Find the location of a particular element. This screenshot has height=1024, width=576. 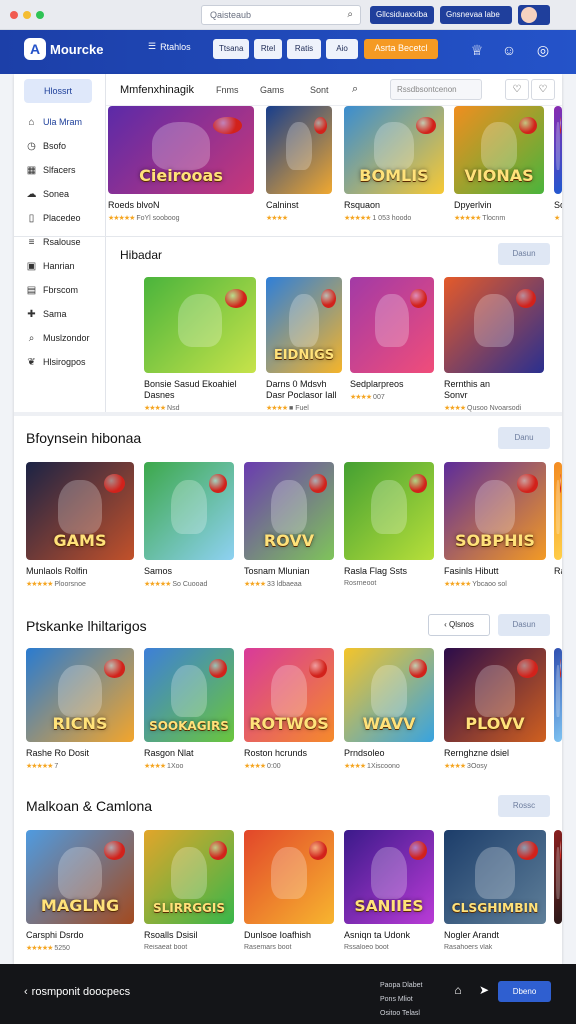

game-card: Rernthis an Sonvr ★★★★ Qusoo Nvoarsodi is located at coordinates (494, 344).